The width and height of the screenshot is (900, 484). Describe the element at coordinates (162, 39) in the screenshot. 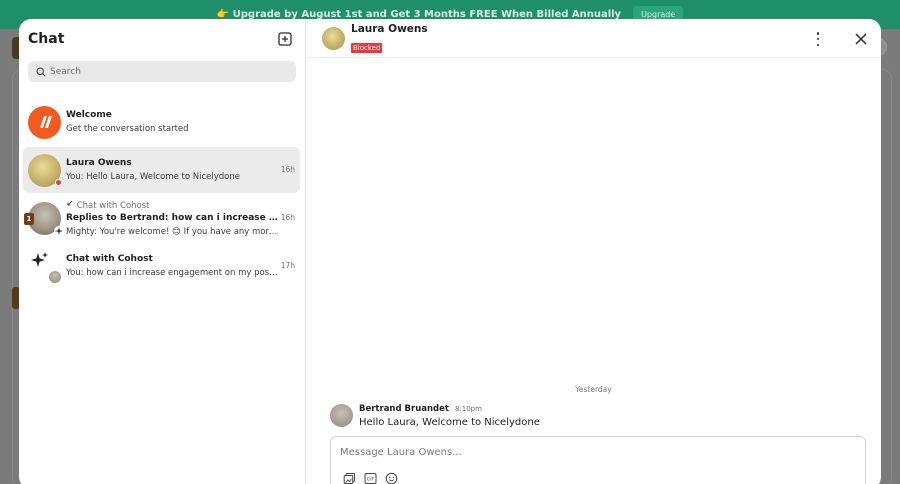

I see `sidebar-header: Chat` at that location.